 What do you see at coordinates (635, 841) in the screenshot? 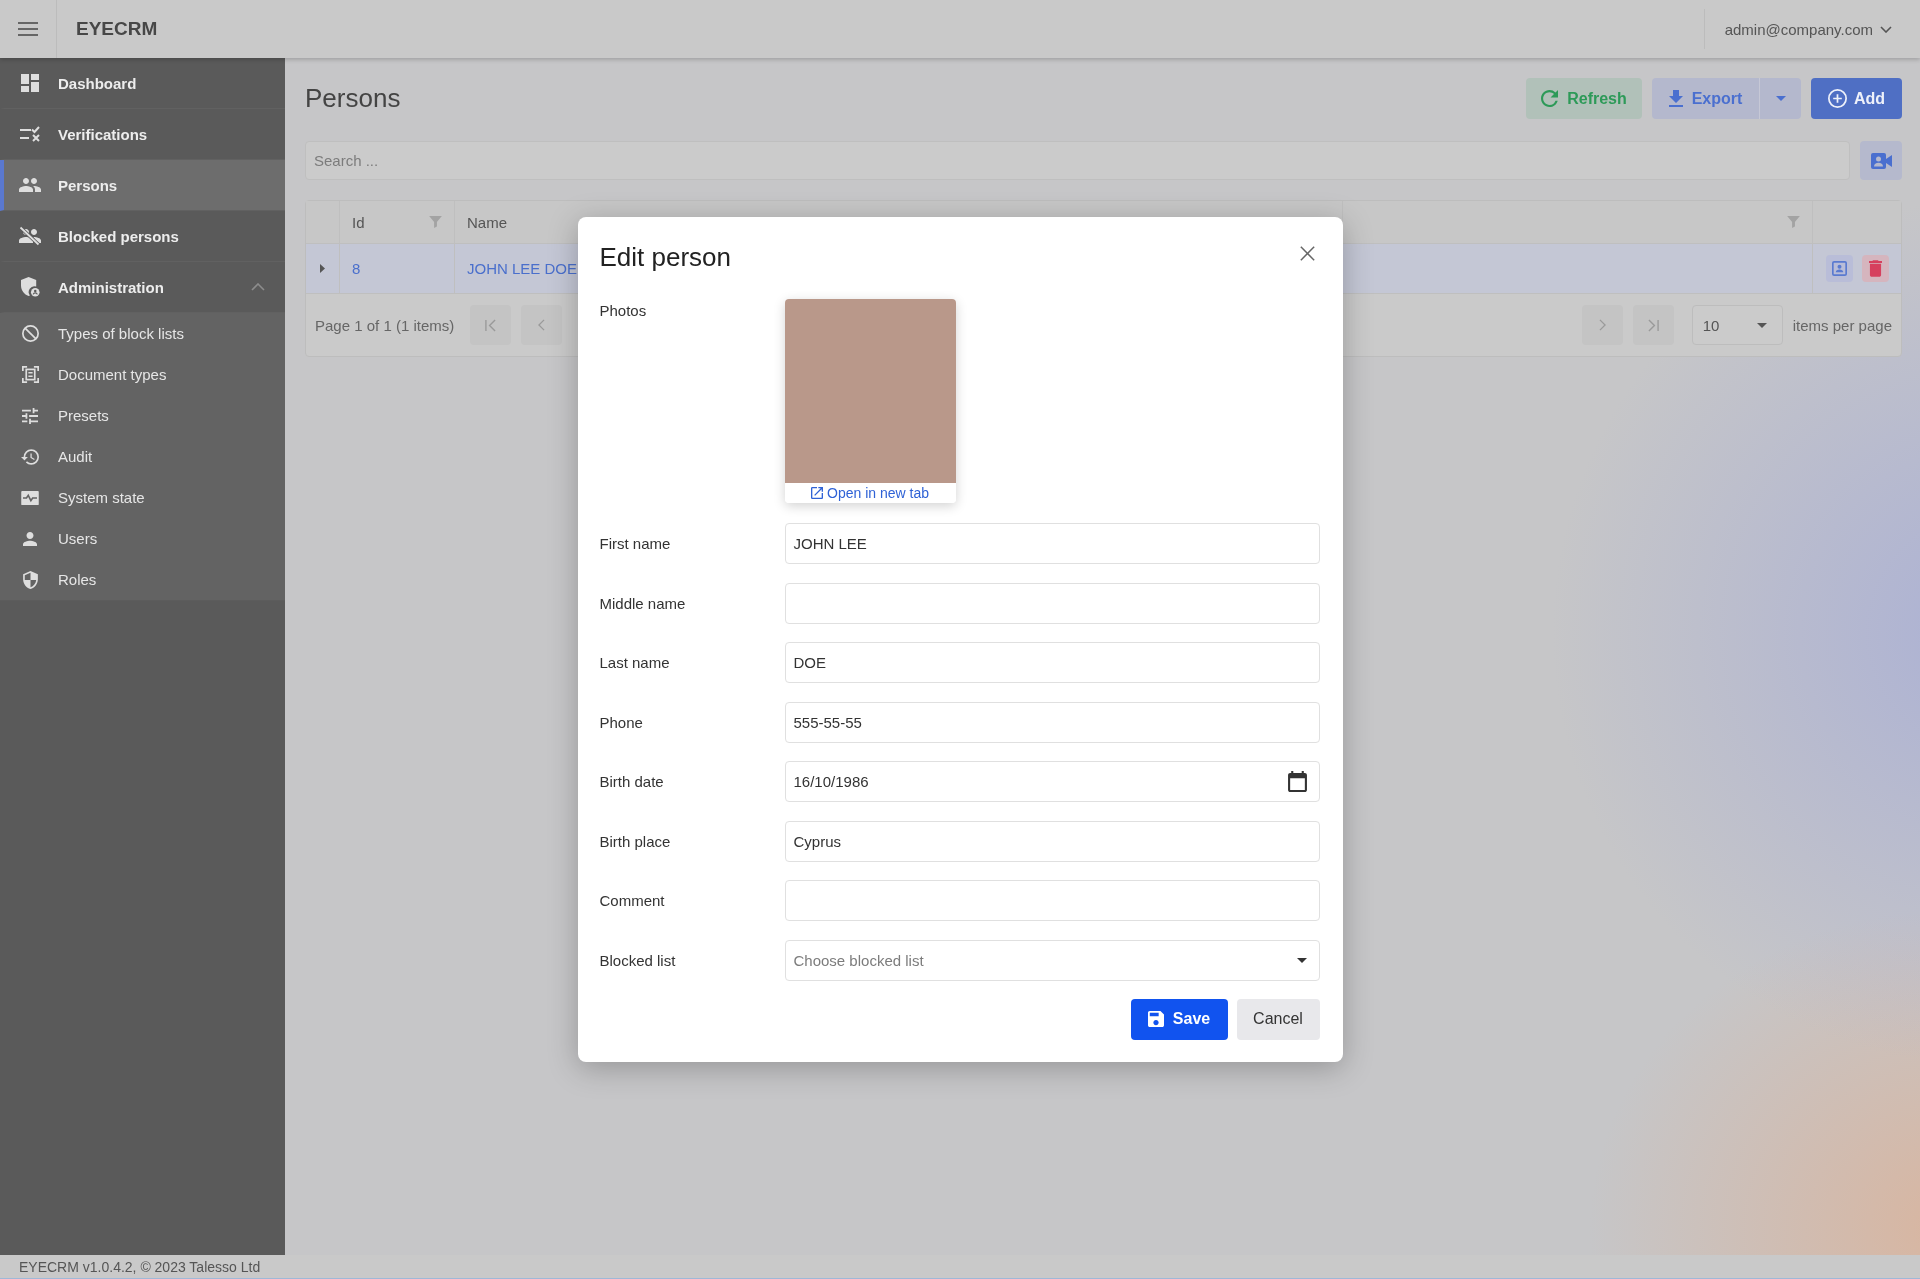
I see `field-label: Birth place` at bounding box center [635, 841].